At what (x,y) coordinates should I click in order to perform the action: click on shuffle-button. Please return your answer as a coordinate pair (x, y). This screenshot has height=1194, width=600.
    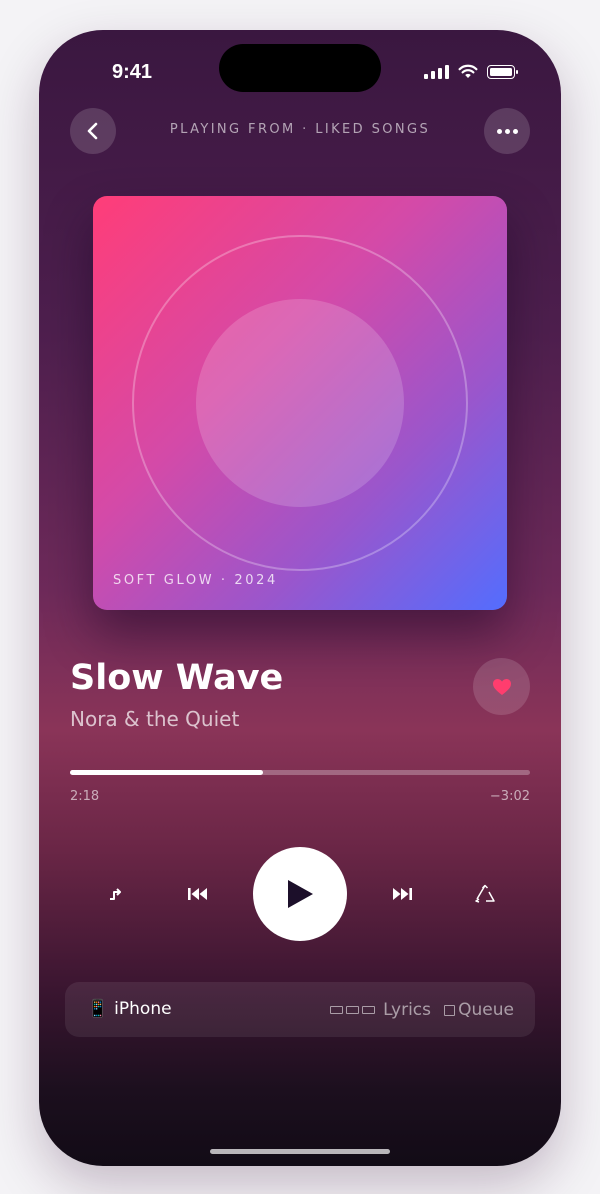
    Looking at the image, I should click on (115, 894).